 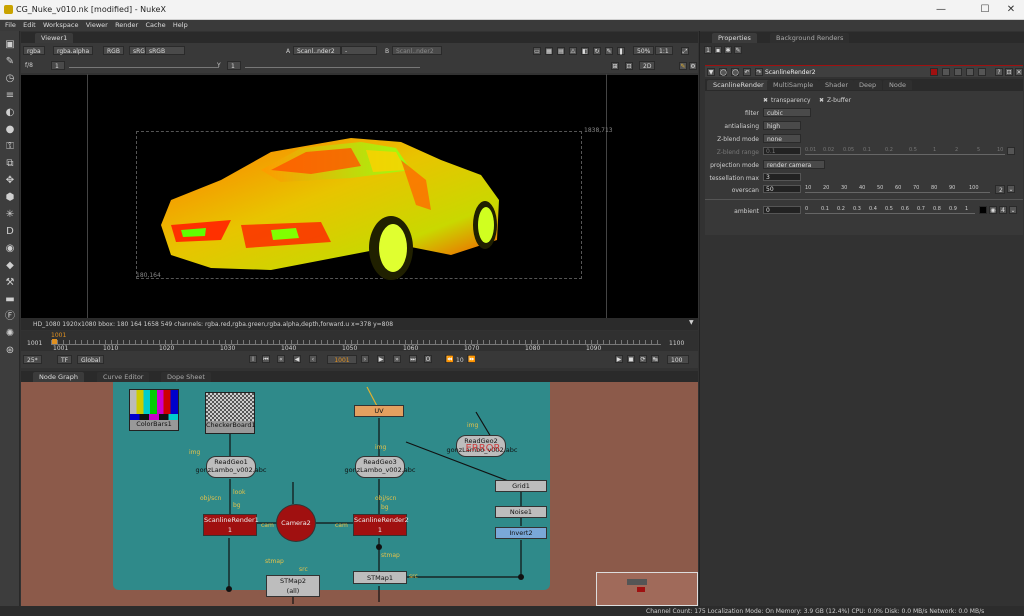 What do you see at coordinates (10, 249) in the screenshot?
I see `views-icon: ◉` at bounding box center [10, 249].